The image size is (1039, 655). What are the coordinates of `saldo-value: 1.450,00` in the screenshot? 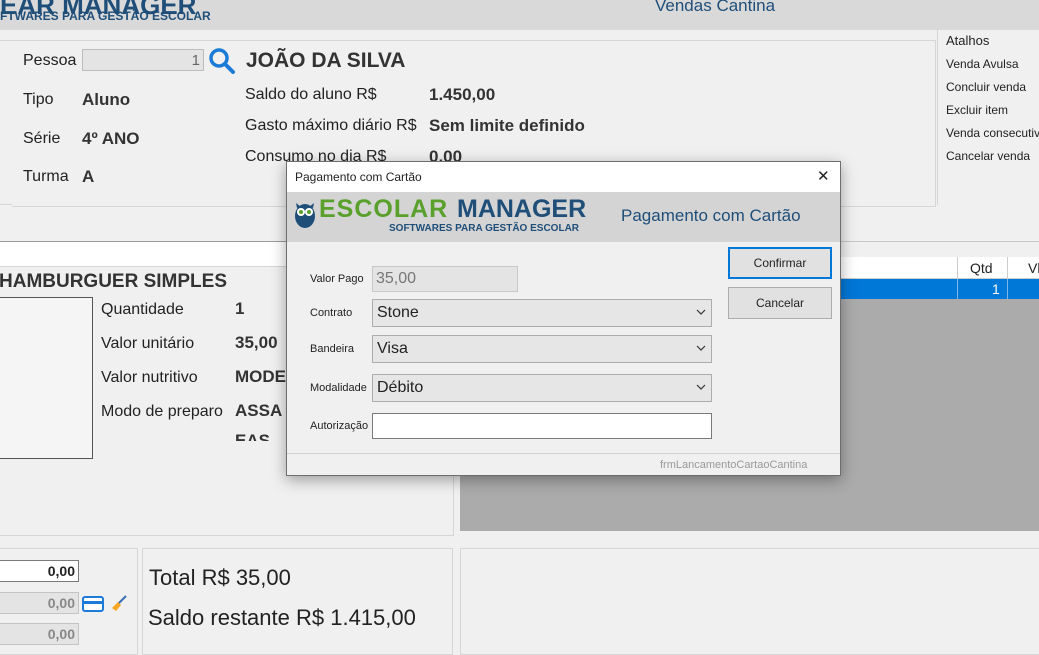 It's located at (462, 94).